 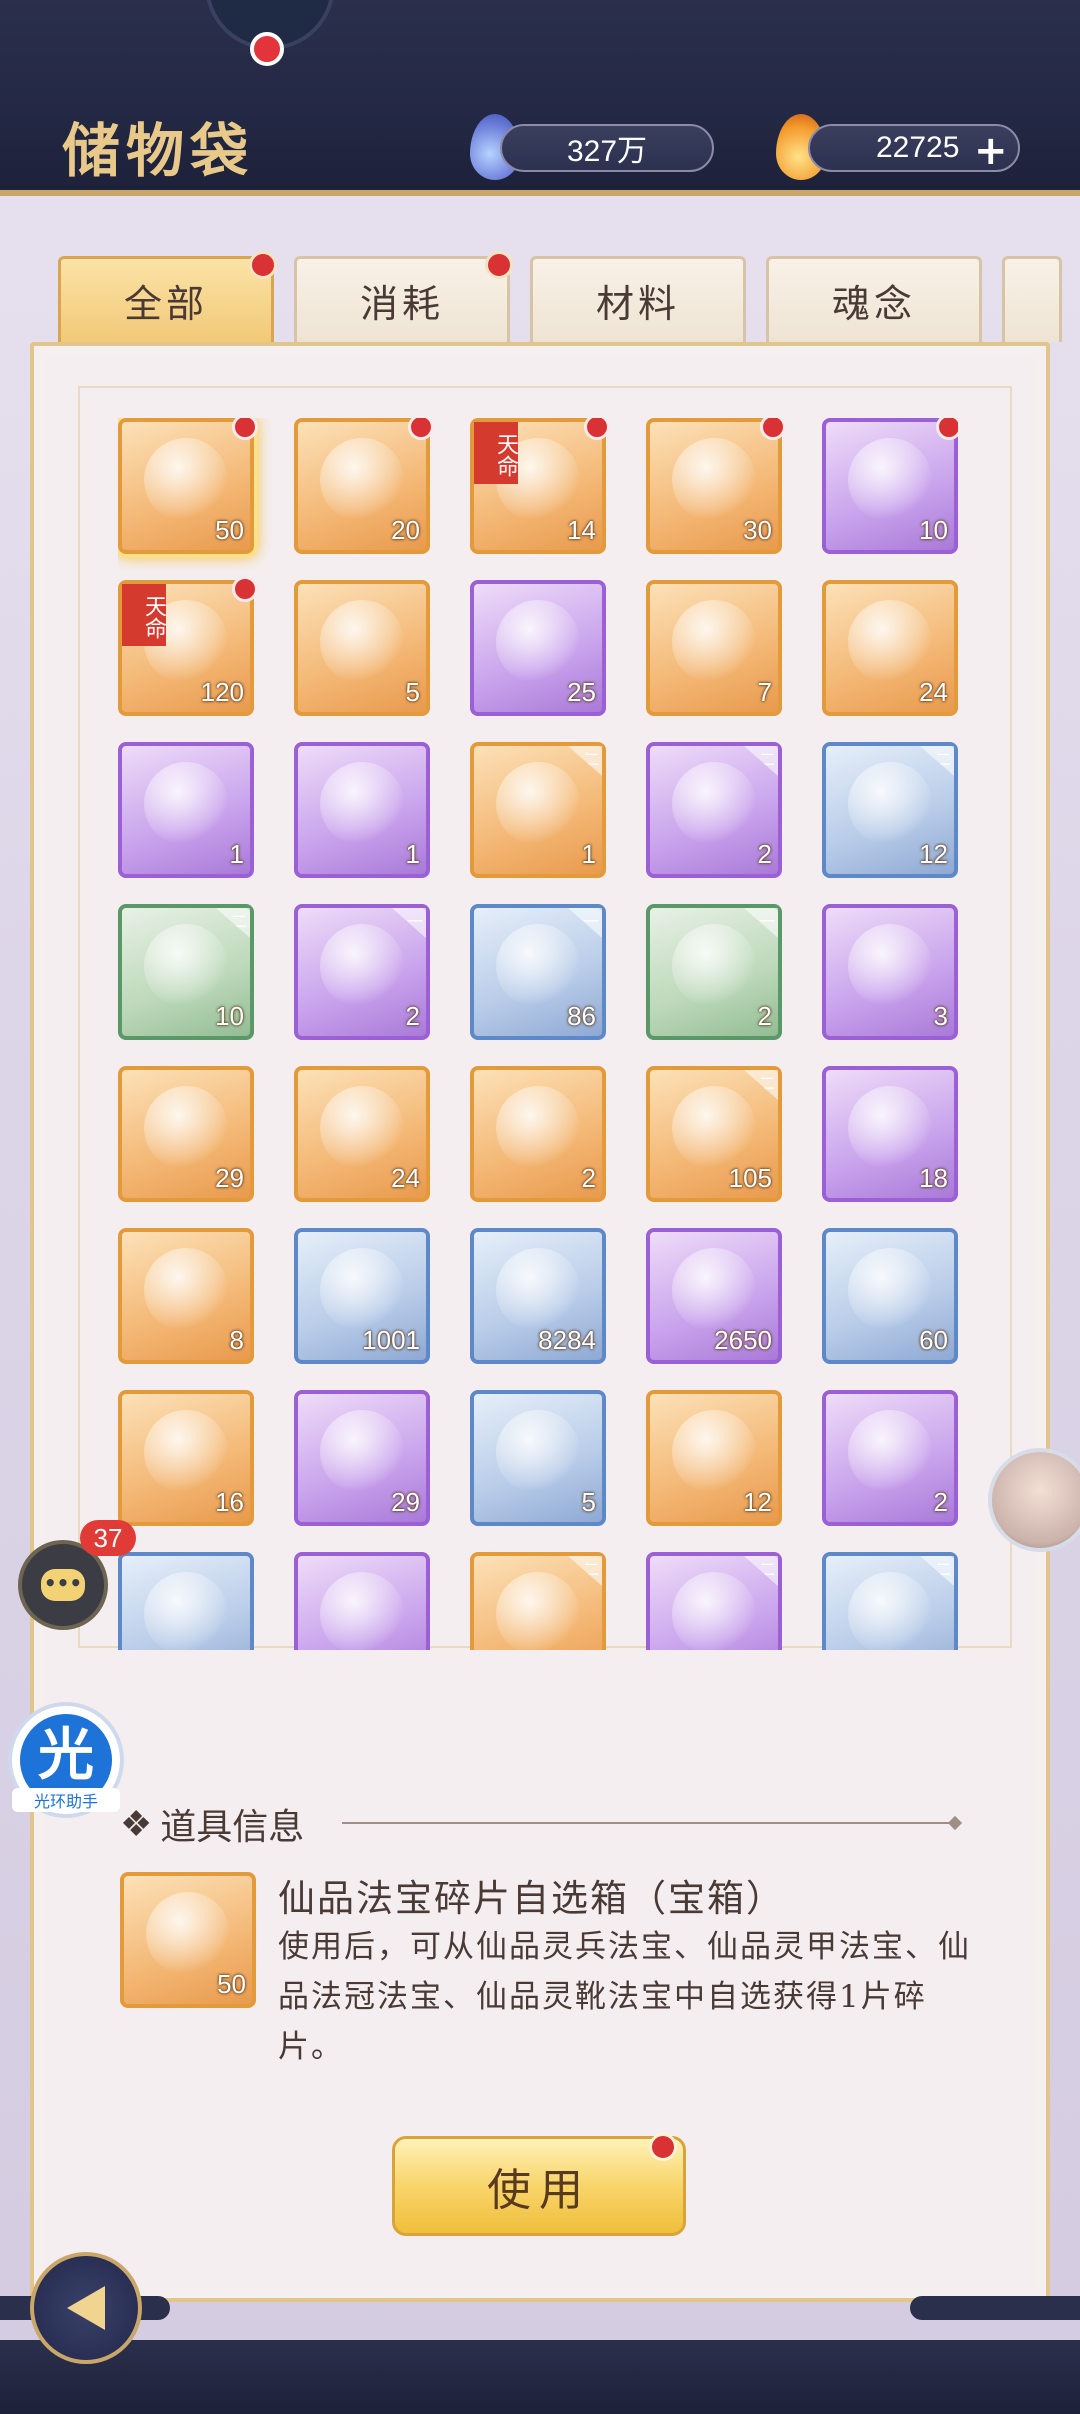 I want to click on info-section-title: 道具信息, so click(x=232, y=1827).